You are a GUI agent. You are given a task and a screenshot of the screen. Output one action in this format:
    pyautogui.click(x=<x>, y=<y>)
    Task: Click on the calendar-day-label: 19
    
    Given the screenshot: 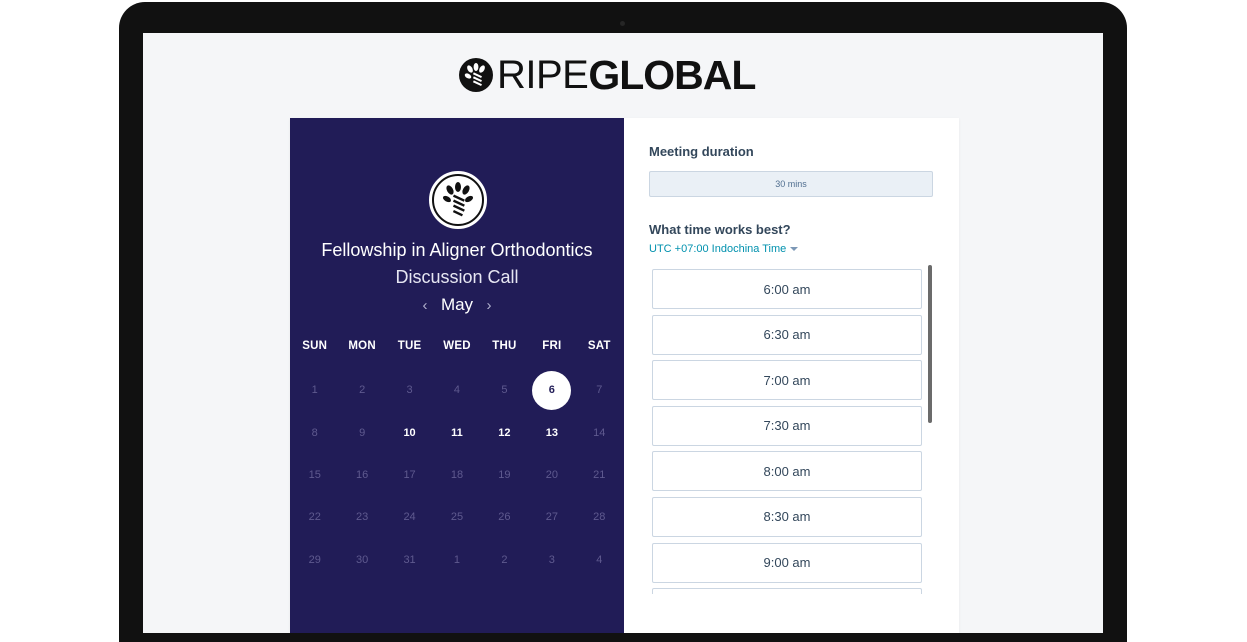 What is the action you would take?
    pyautogui.click(x=504, y=474)
    